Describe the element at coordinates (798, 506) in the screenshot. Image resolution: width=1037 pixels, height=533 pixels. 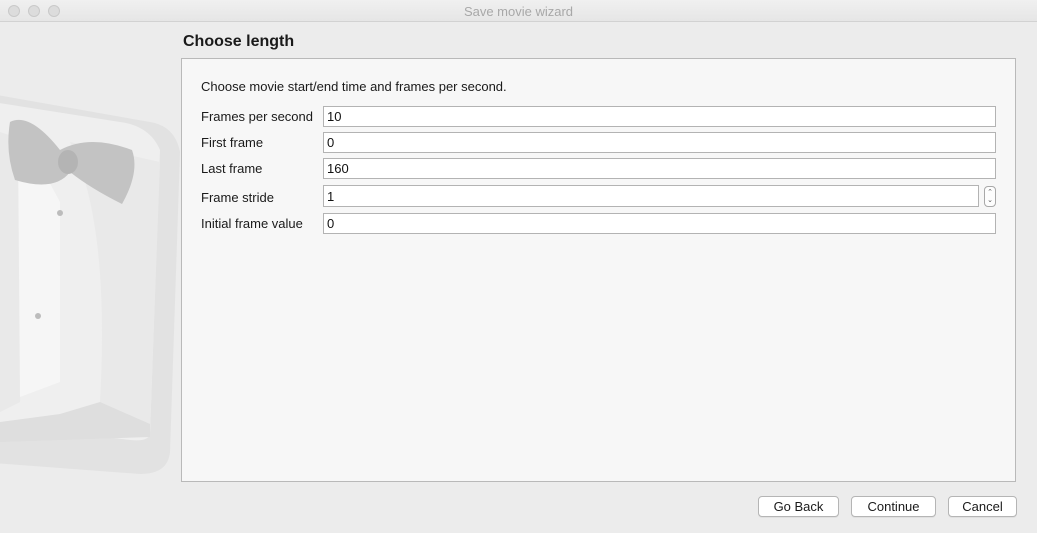
I see `go-back-button: Go Back` at that location.